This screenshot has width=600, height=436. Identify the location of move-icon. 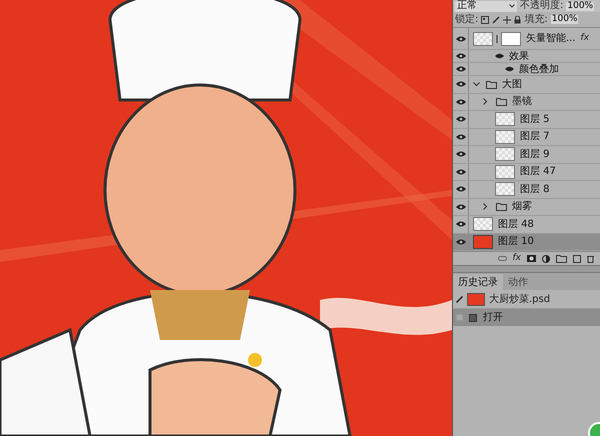
(507, 20).